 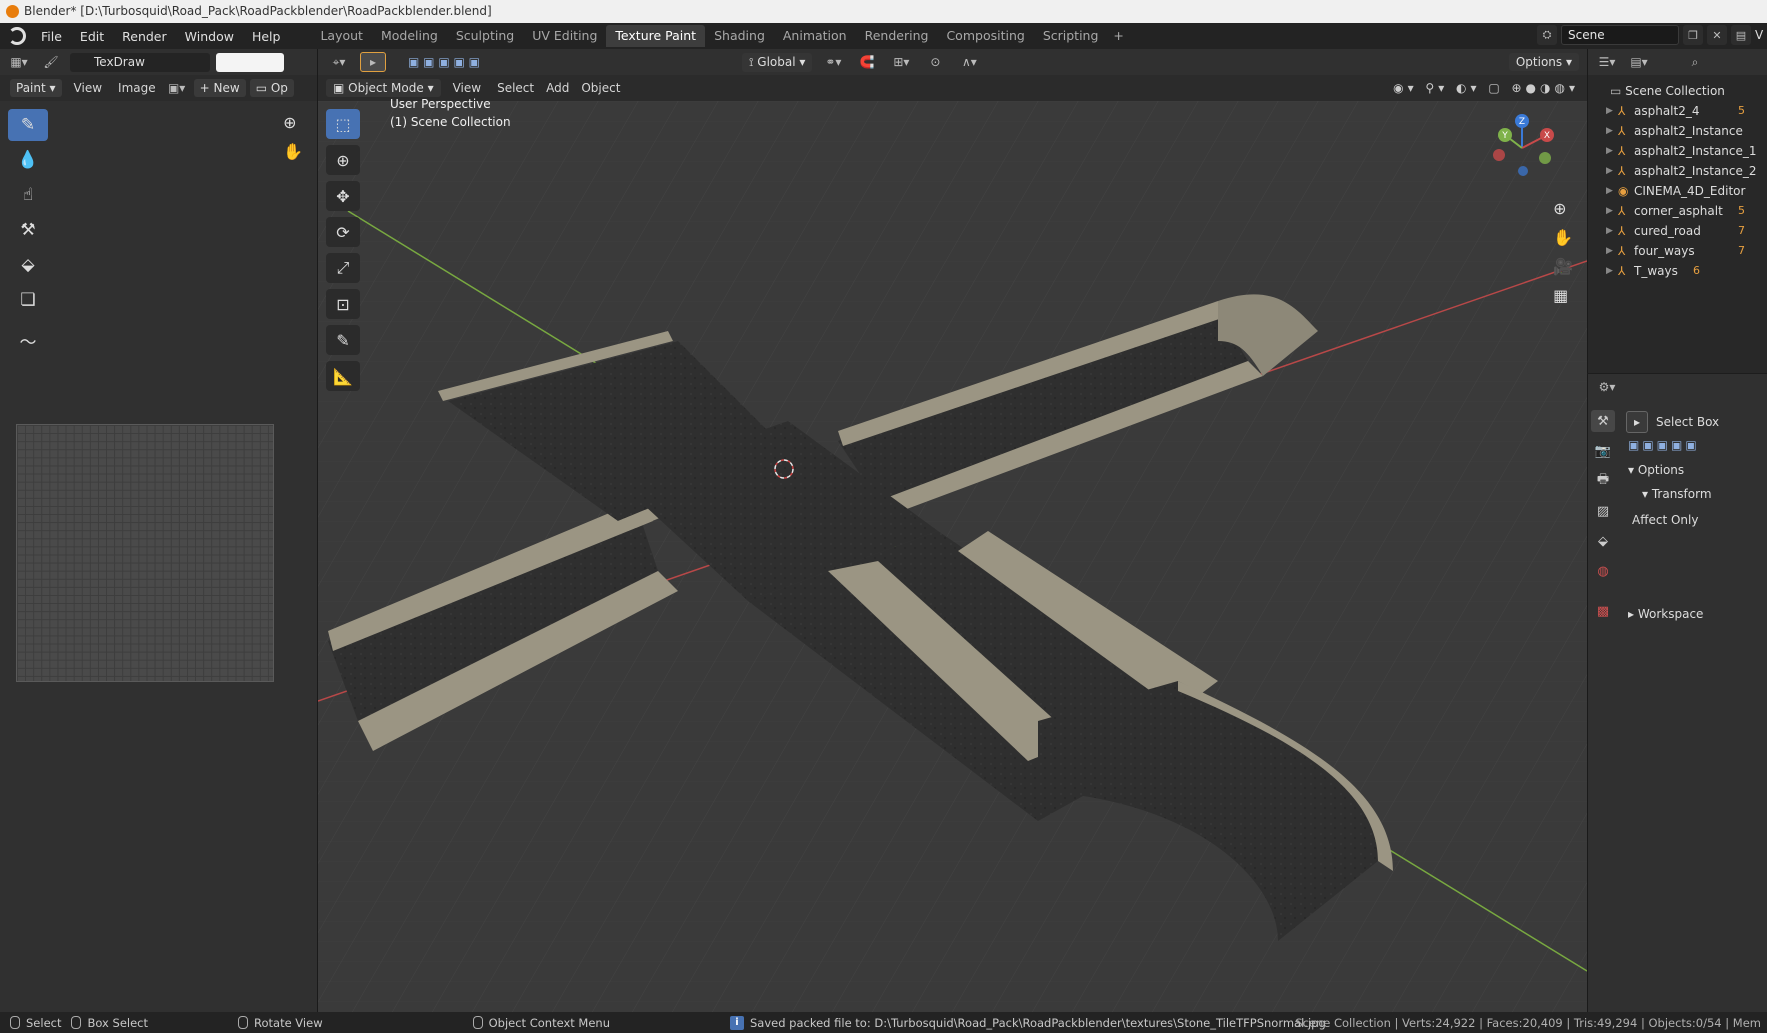 I want to click on measure-icon: 📐, so click(x=343, y=376).